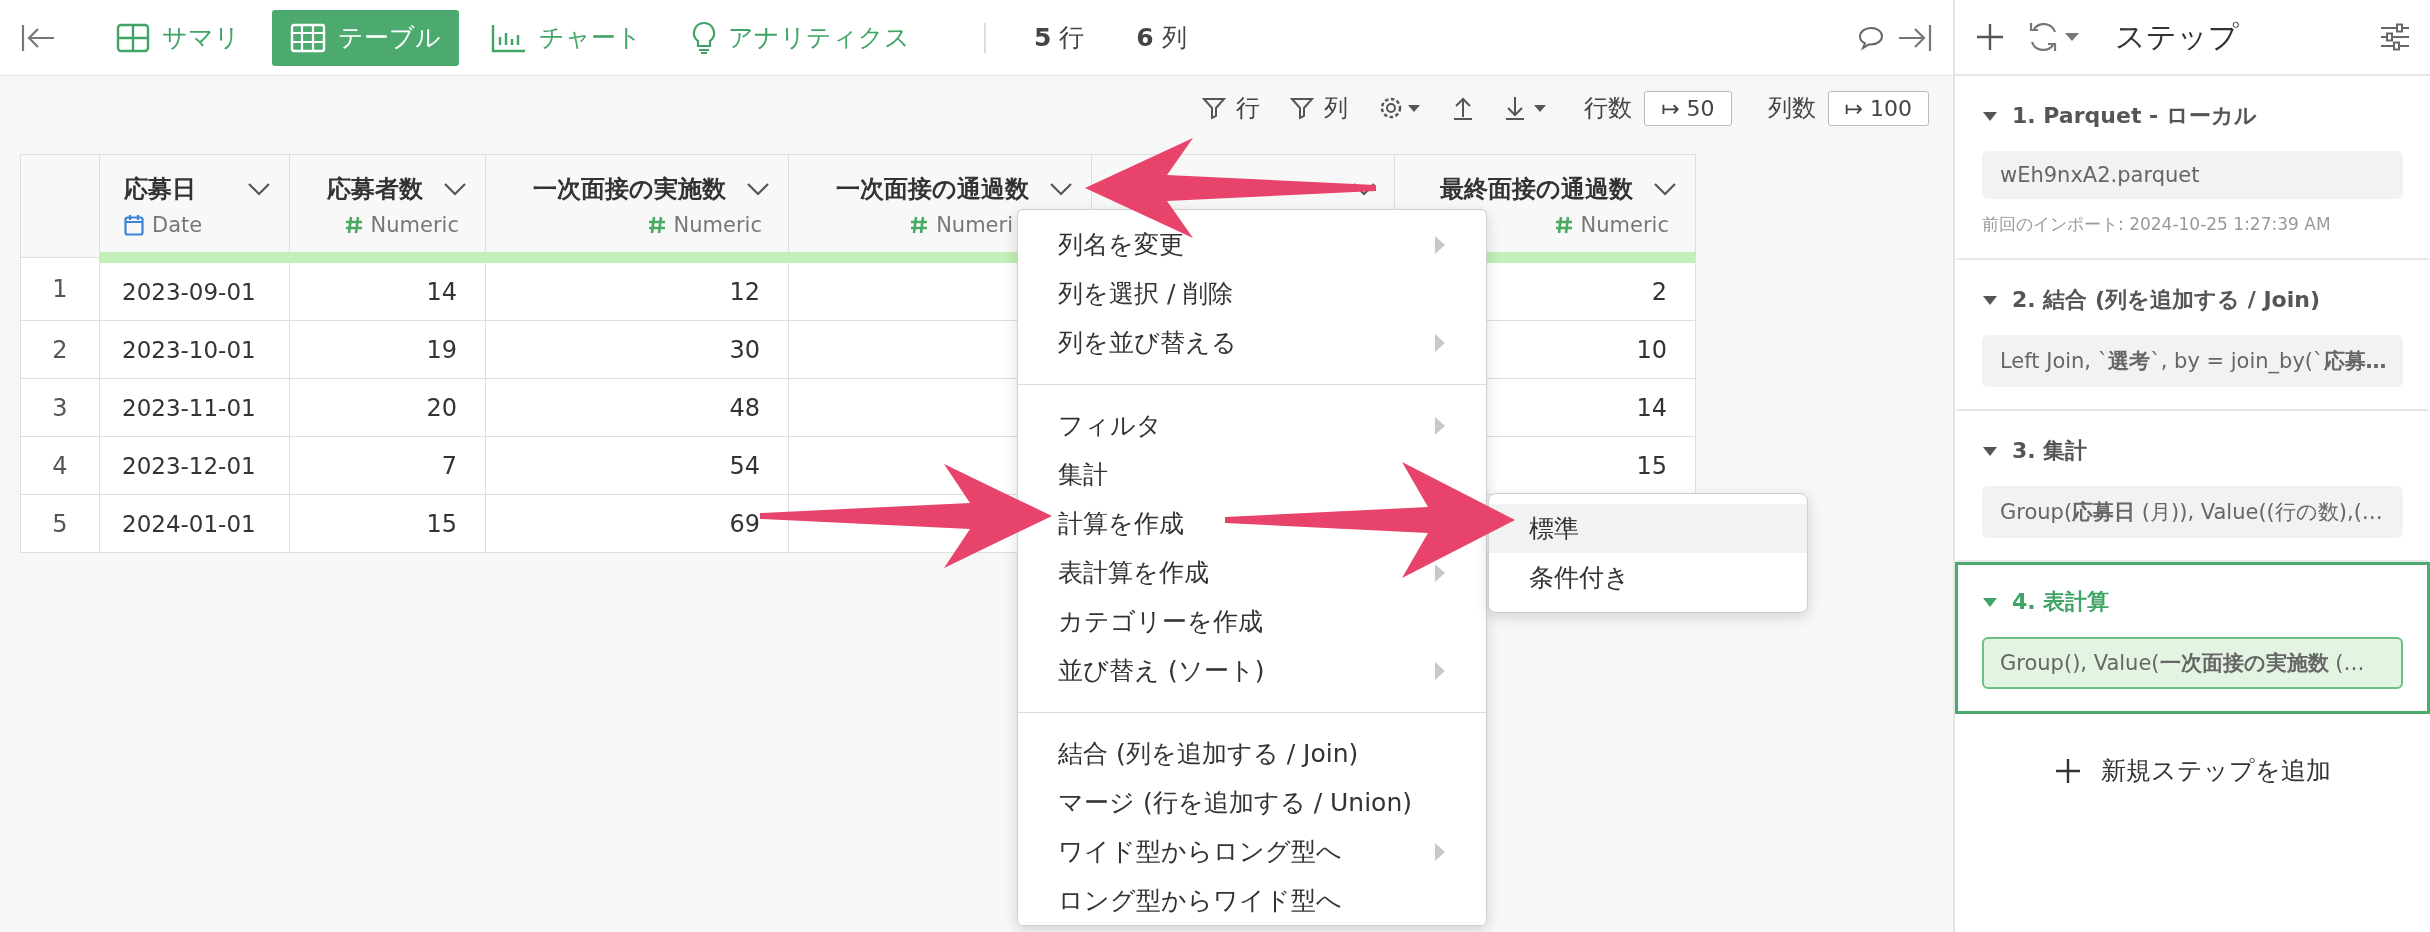 The width and height of the screenshot is (2430, 932). I want to click on column-type: Numeri, so click(974, 225).